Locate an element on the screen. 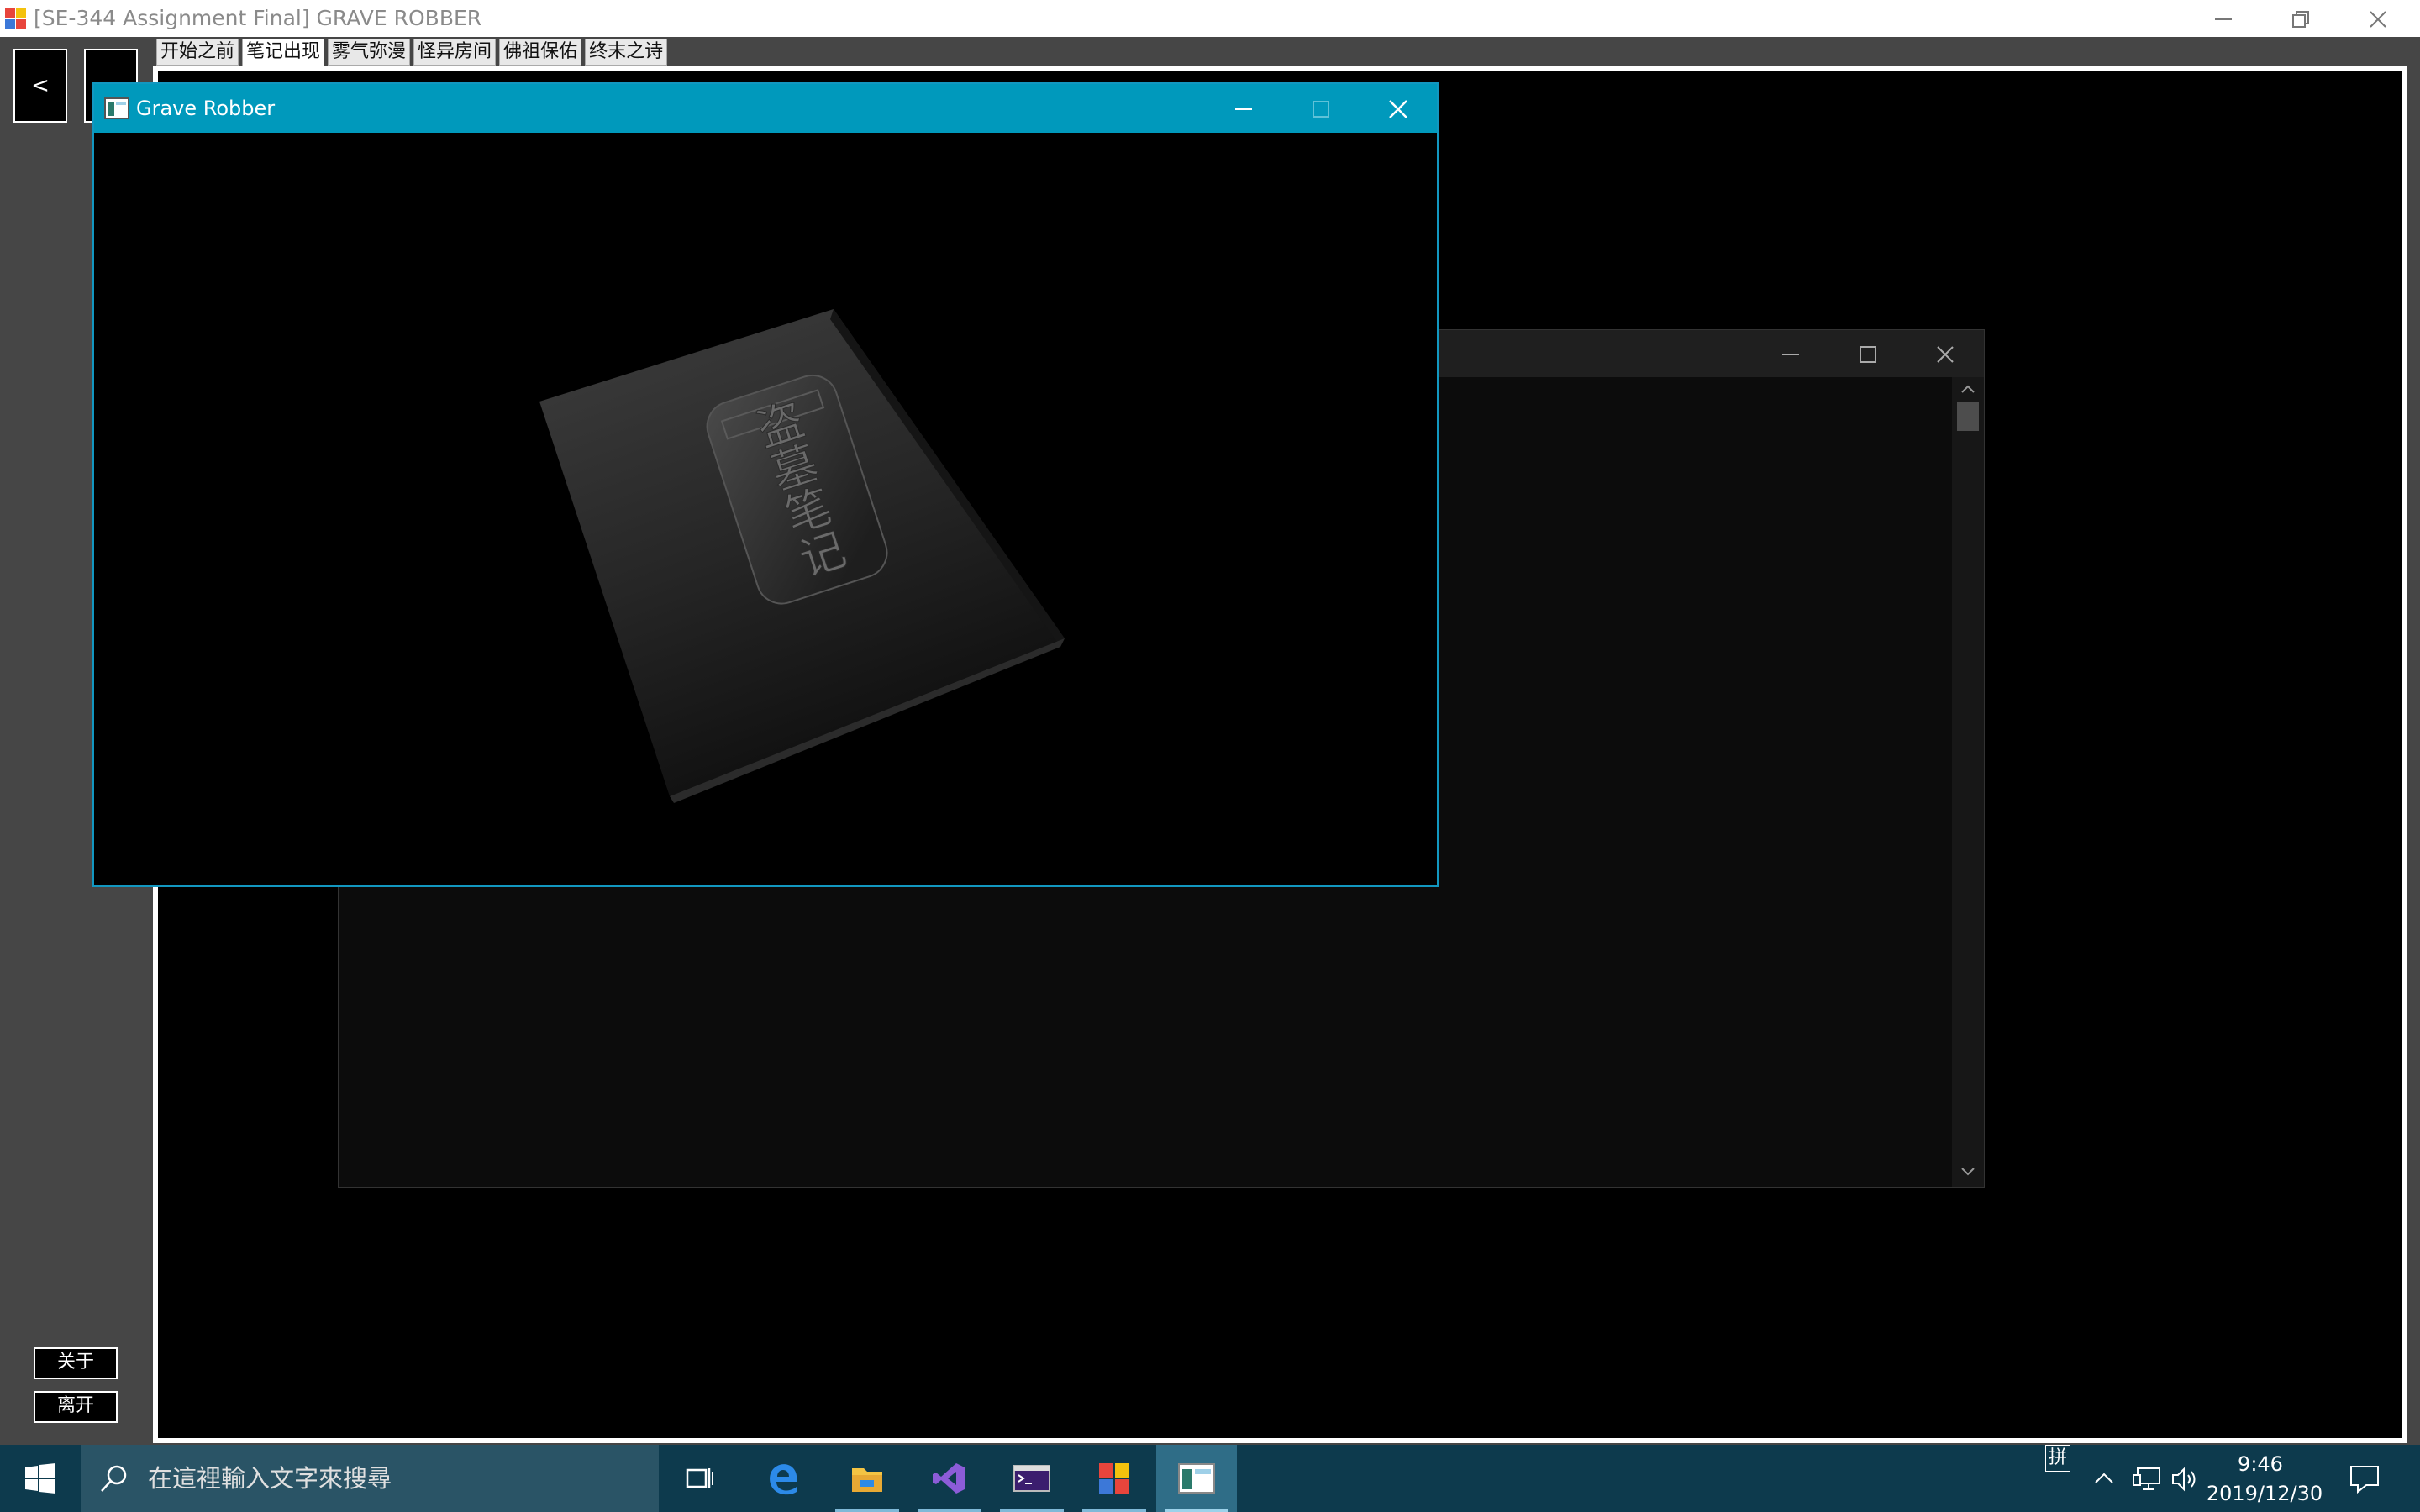 Image resolution: width=2420 pixels, height=1512 pixels. scroll-down-icon is located at coordinates (1968, 1172).